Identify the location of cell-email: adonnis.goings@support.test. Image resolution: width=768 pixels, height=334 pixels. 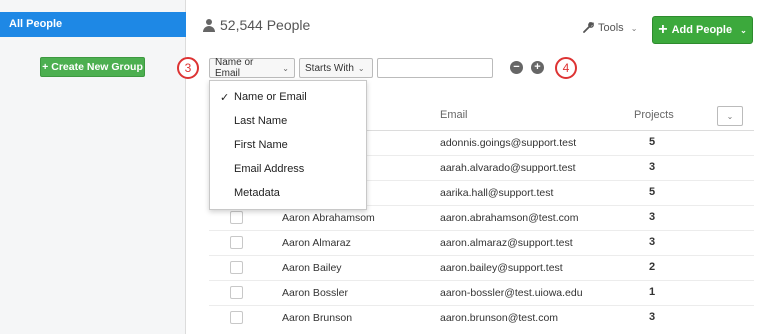
(508, 143).